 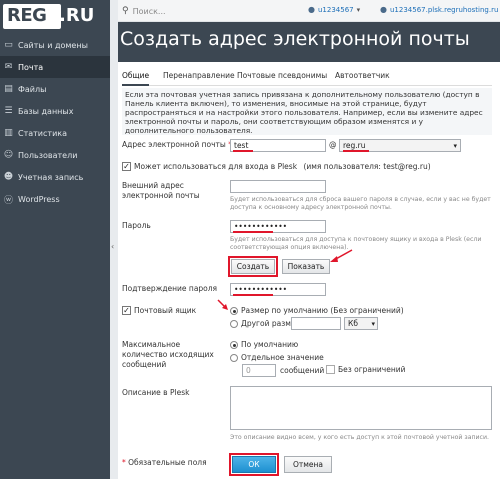 I want to click on user-name: u1234567, so click(x=335, y=9).